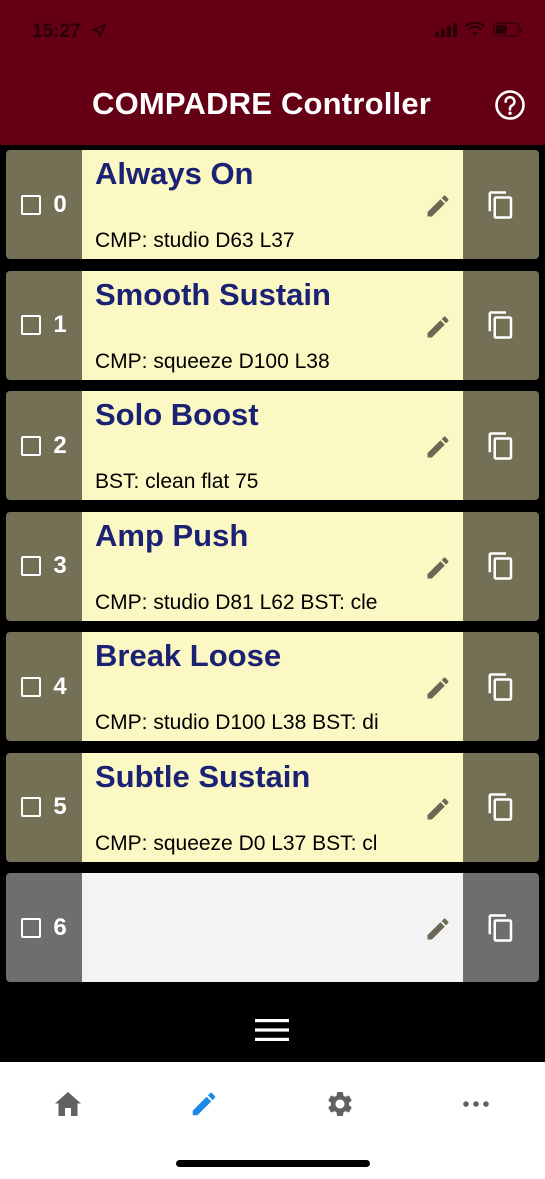  I want to click on preset-row: 0 Always On CMP: studio D63 L37, so click(272, 204).